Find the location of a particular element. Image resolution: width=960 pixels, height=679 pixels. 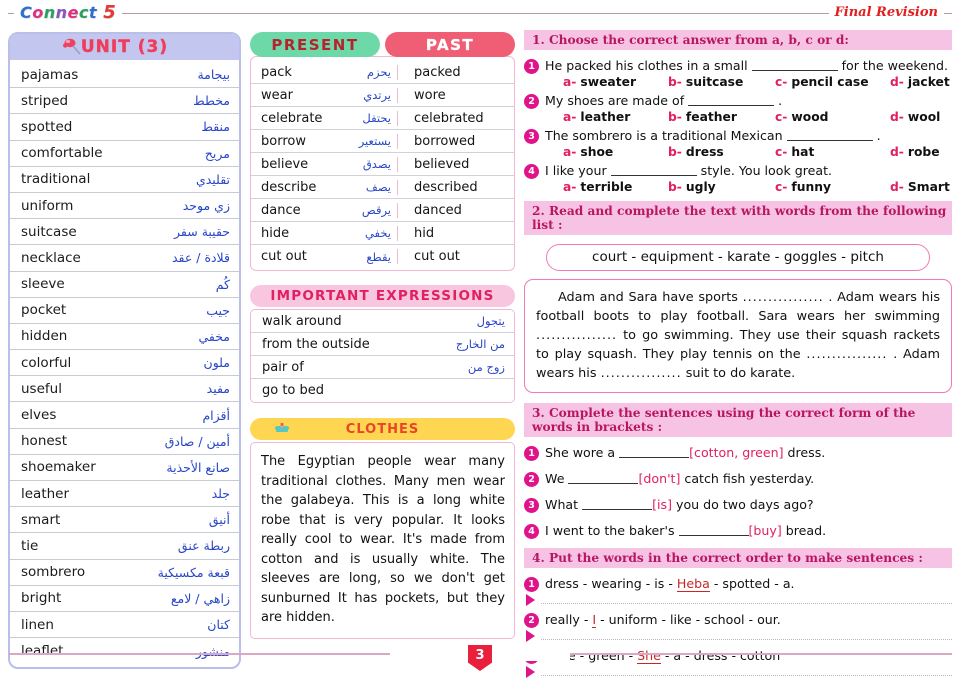

vocabulary-word-en: linen is located at coordinates (37, 624).